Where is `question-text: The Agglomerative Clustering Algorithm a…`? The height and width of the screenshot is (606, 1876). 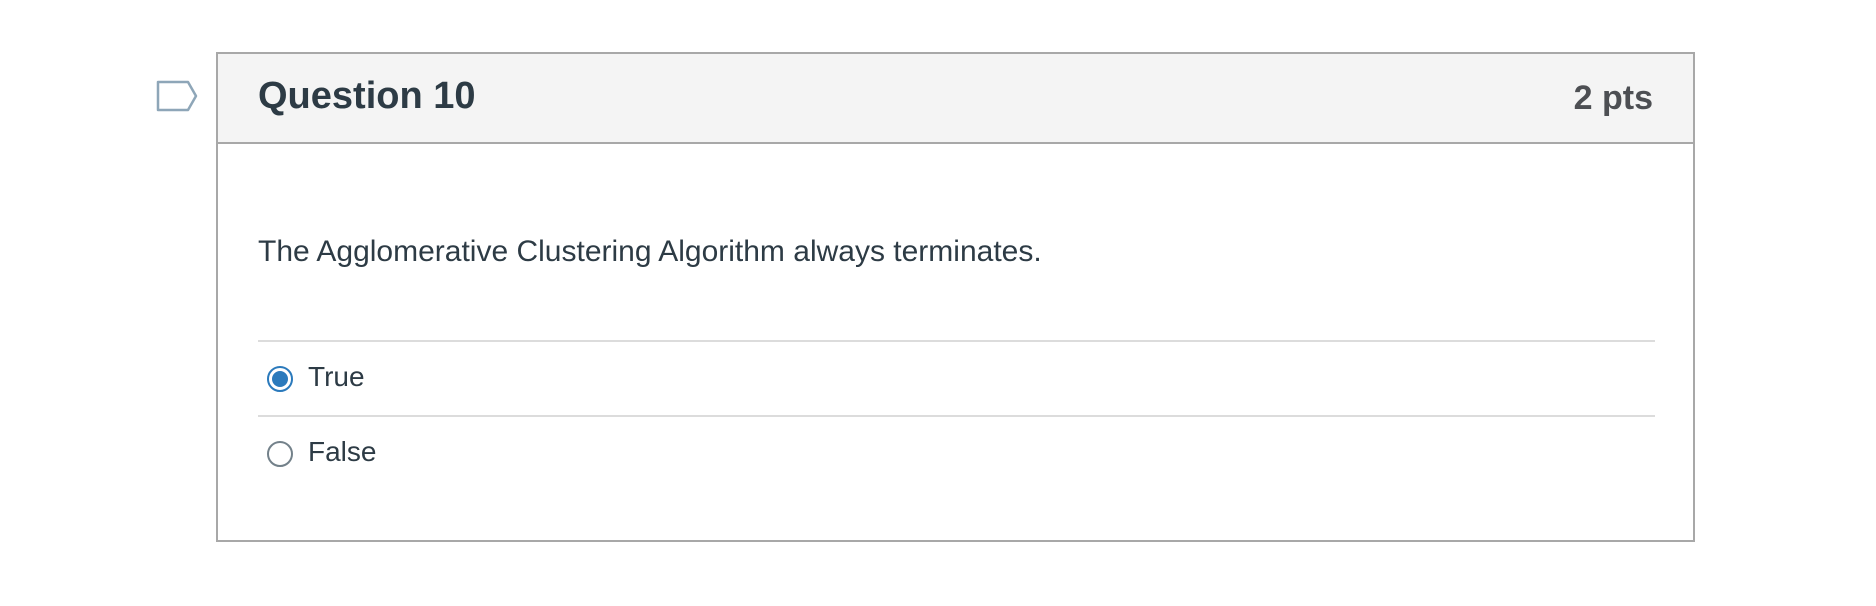 question-text: The Agglomerative Clustering Algorithm a… is located at coordinates (650, 251).